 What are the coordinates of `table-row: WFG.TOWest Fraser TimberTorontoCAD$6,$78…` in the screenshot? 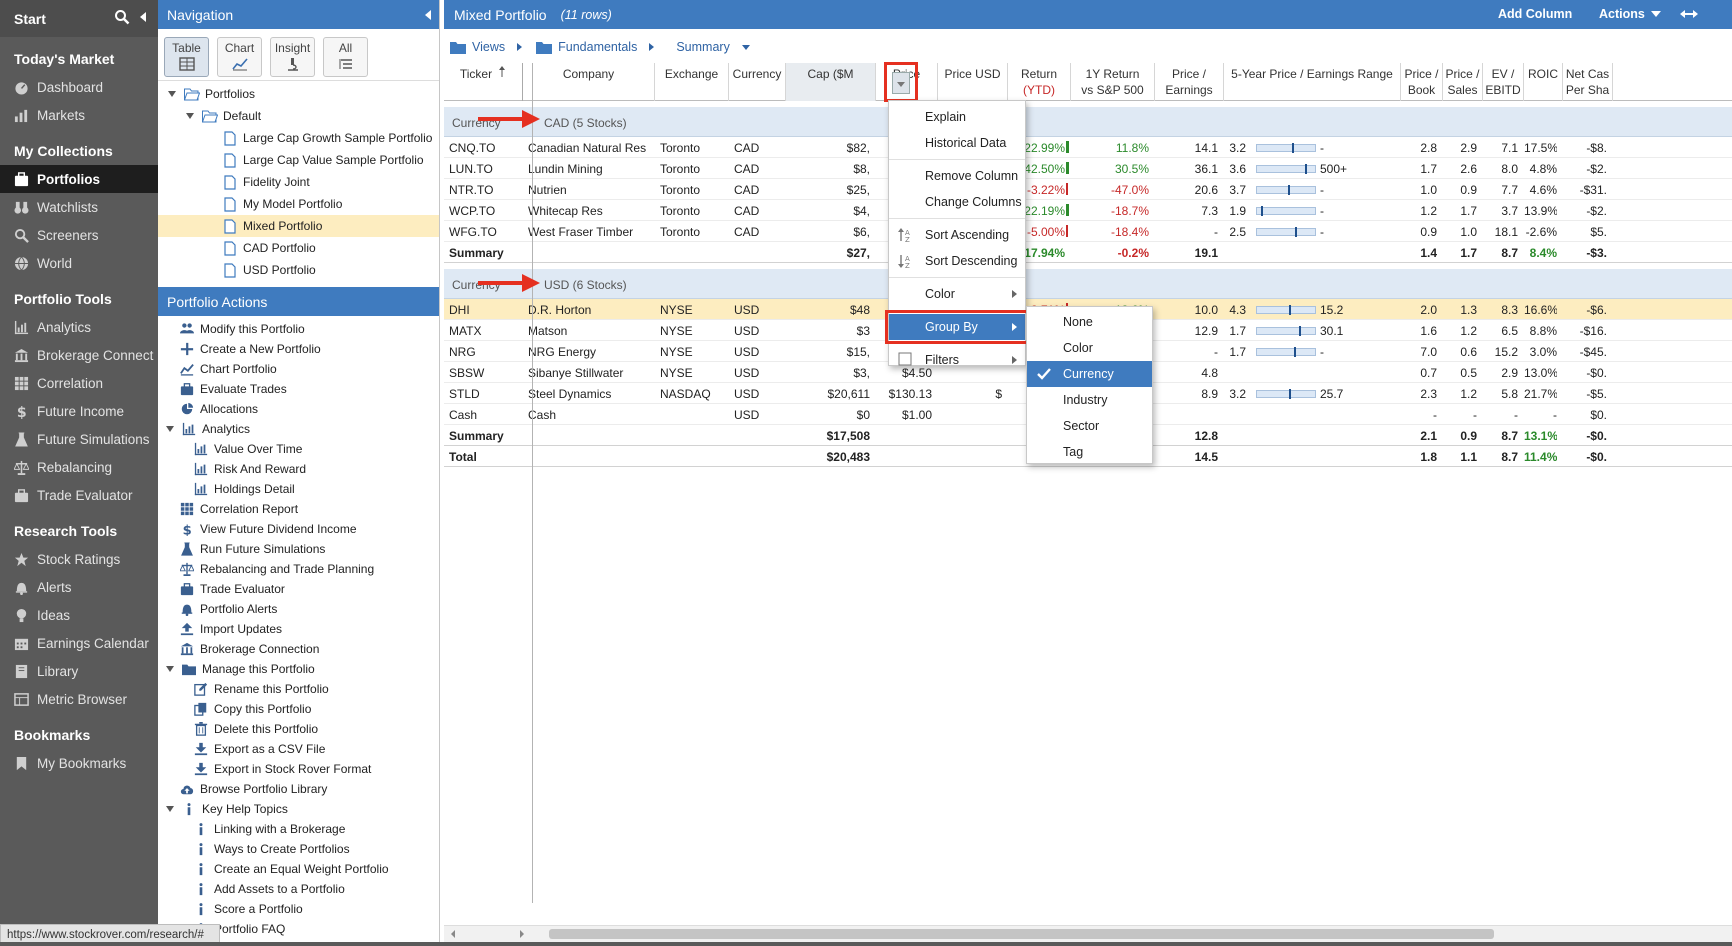 It's located at (1088, 231).